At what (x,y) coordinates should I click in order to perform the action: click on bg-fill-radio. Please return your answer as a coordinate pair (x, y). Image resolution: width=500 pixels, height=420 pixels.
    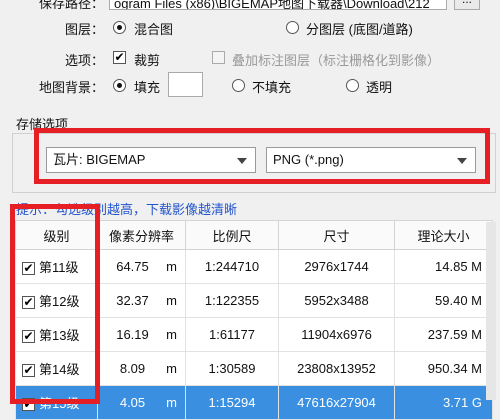
    Looking at the image, I should click on (119, 85).